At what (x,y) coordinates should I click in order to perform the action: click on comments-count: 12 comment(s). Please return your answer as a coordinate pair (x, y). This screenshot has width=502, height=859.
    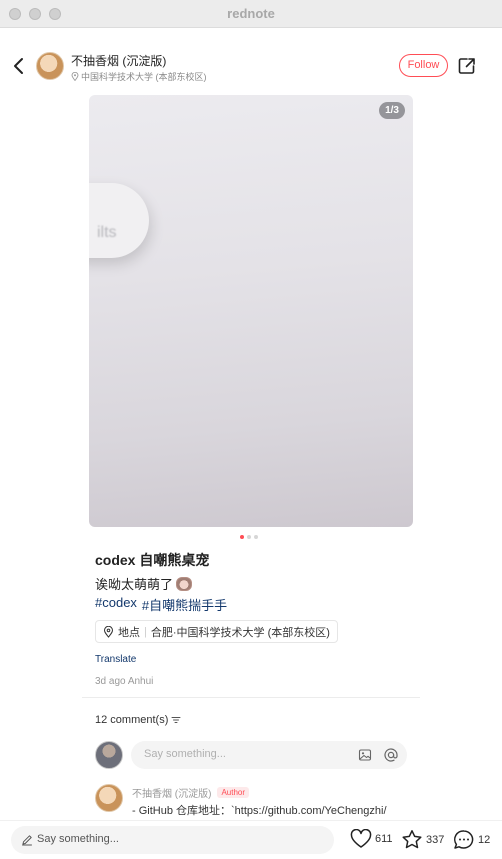
    Looking at the image, I should click on (138, 720).